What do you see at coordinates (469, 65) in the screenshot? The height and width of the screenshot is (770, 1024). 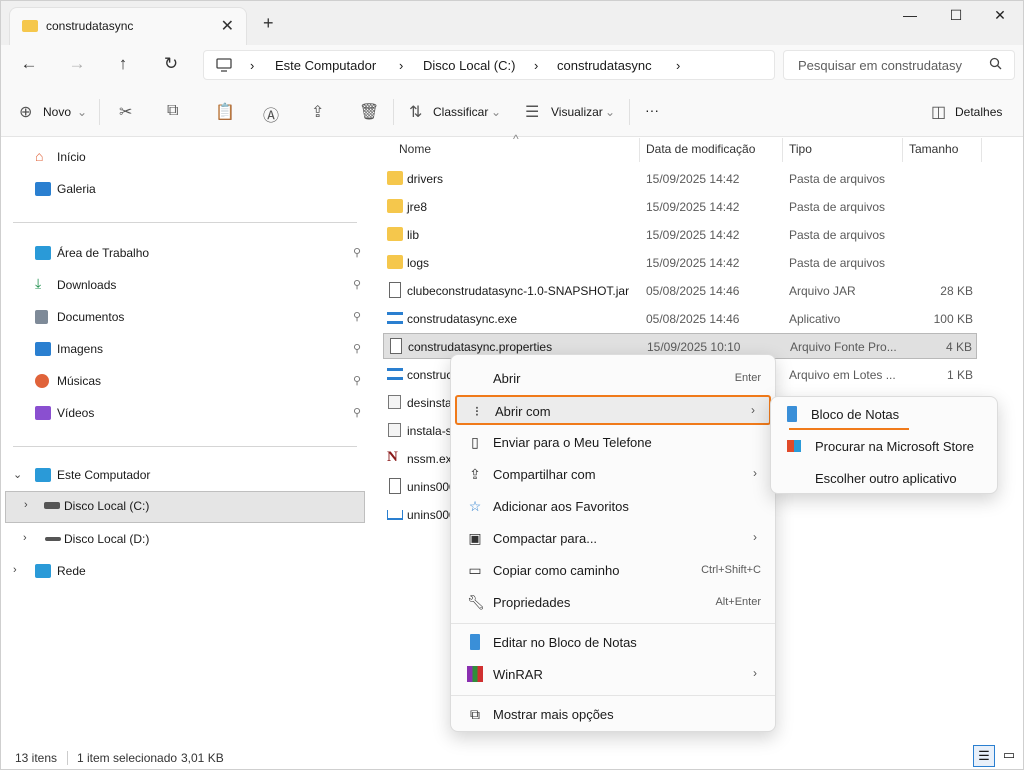 I see `breadcrumb-disco-local-c: Disco Local (C:)` at bounding box center [469, 65].